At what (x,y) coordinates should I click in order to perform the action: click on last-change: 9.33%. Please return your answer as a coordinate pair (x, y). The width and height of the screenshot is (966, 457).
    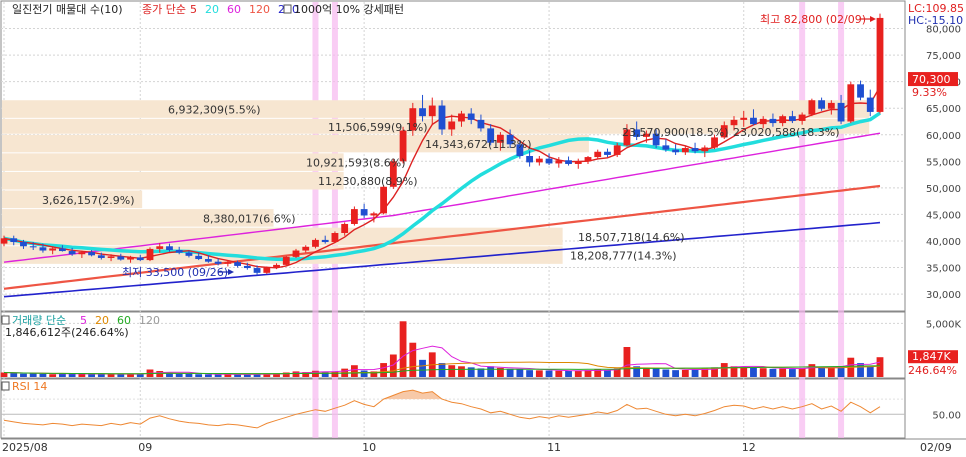
    Looking at the image, I should click on (929, 92).